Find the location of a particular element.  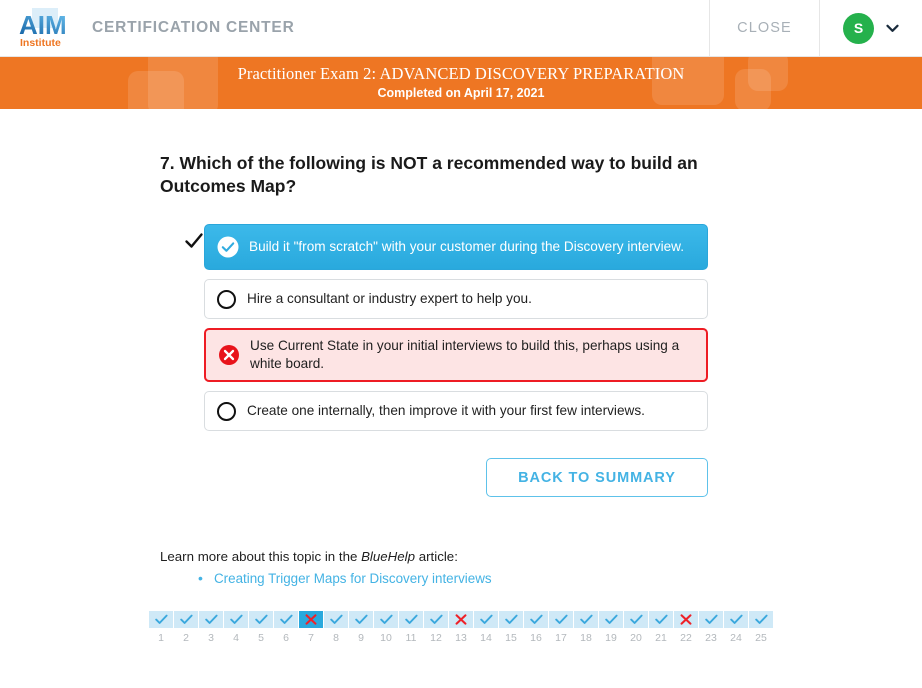

back-to-summary-label: BACK TO SUMMARY is located at coordinates (597, 477).